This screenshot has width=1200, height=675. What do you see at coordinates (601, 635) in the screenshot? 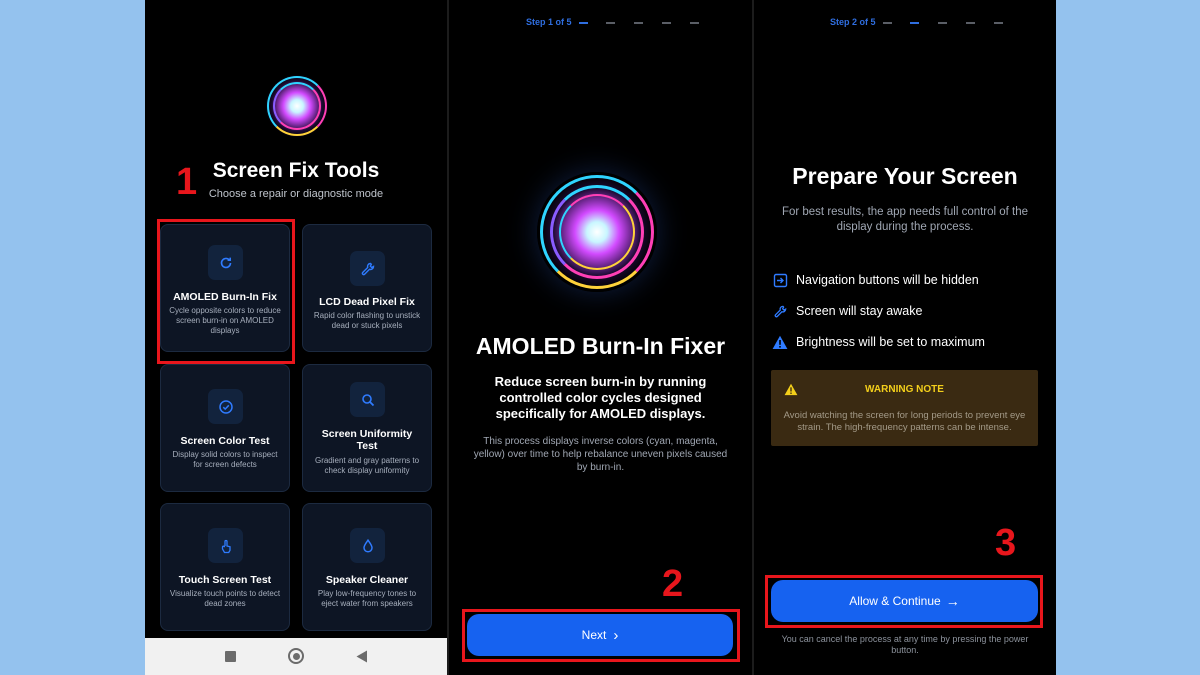
I see `highlight-box-next` at bounding box center [601, 635].